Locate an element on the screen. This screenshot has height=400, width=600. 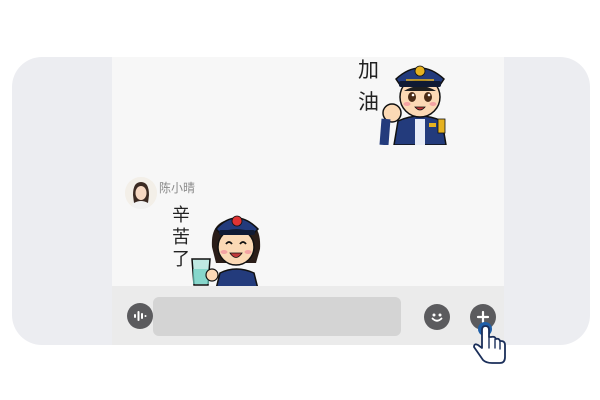
contact-photo-icon is located at coordinates (141, 193).